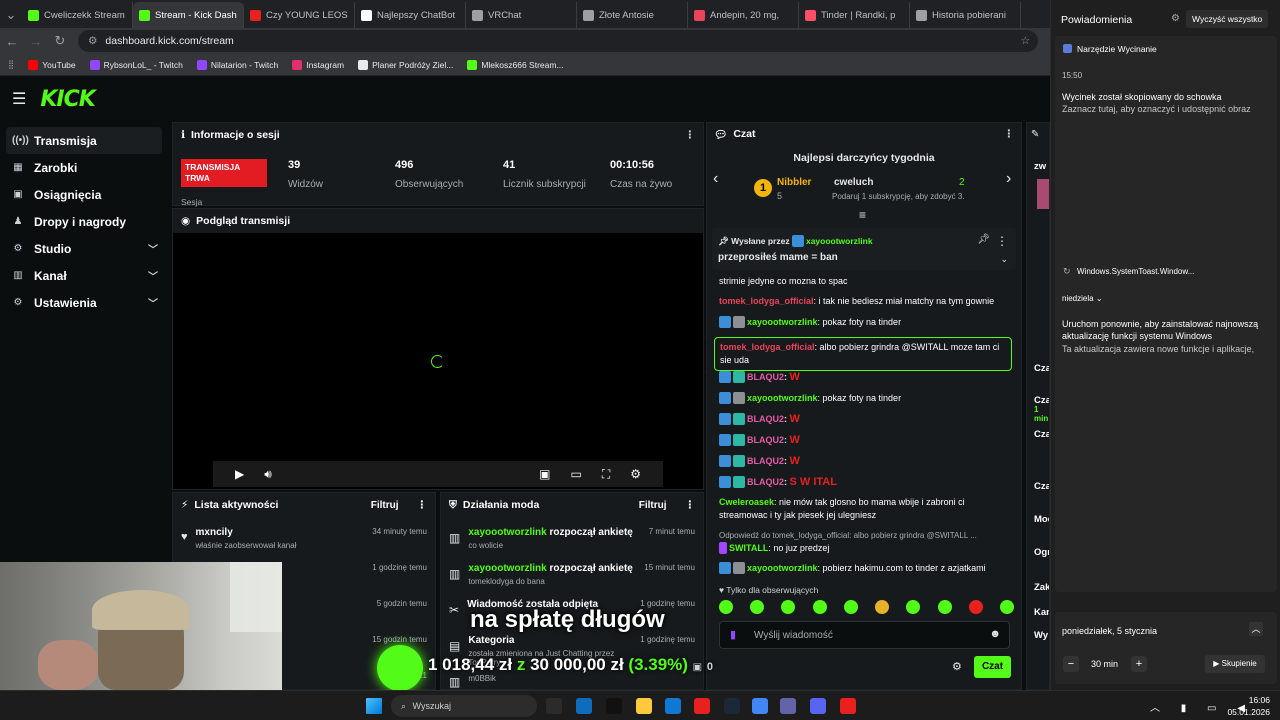  What do you see at coordinates (550, 532) in the screenshot?
I see `mod-action-line: xayoootworzlink rozpoczął ankietę` at bounding box center [550, 532].